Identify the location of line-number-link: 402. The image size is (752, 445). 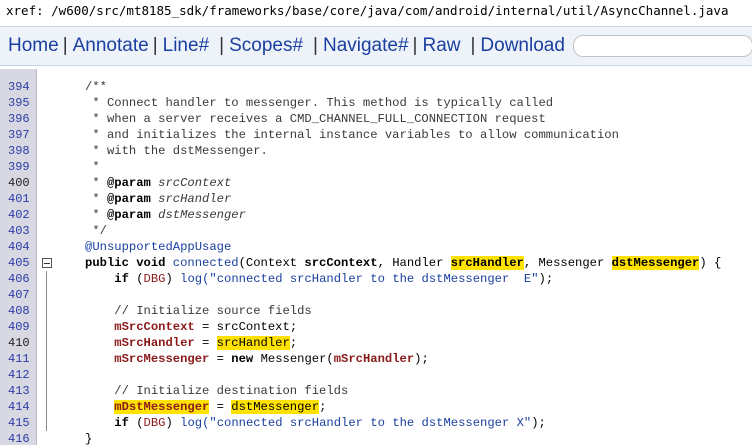
(19, 215).